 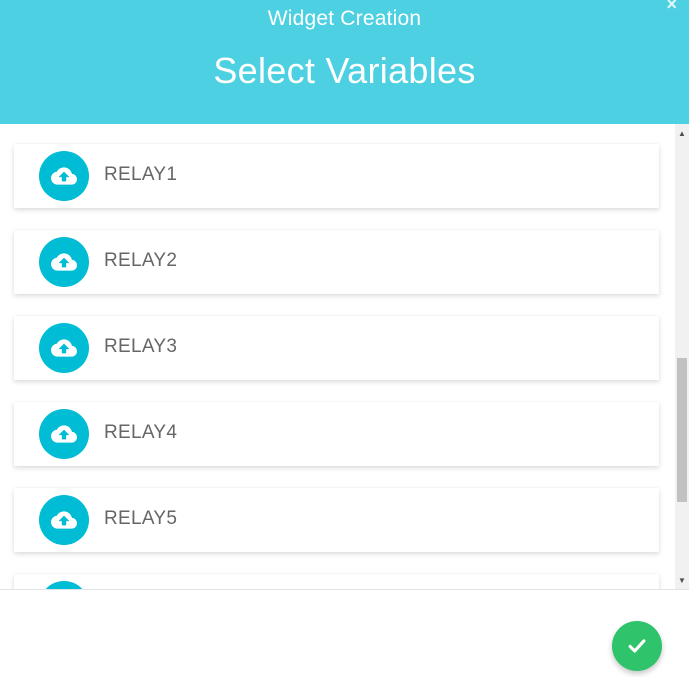 What do you see at coordinates (336, 176) in the screenshot?
I see `variable-item-relay1: RELAY1` at bounding box center [336, 176].